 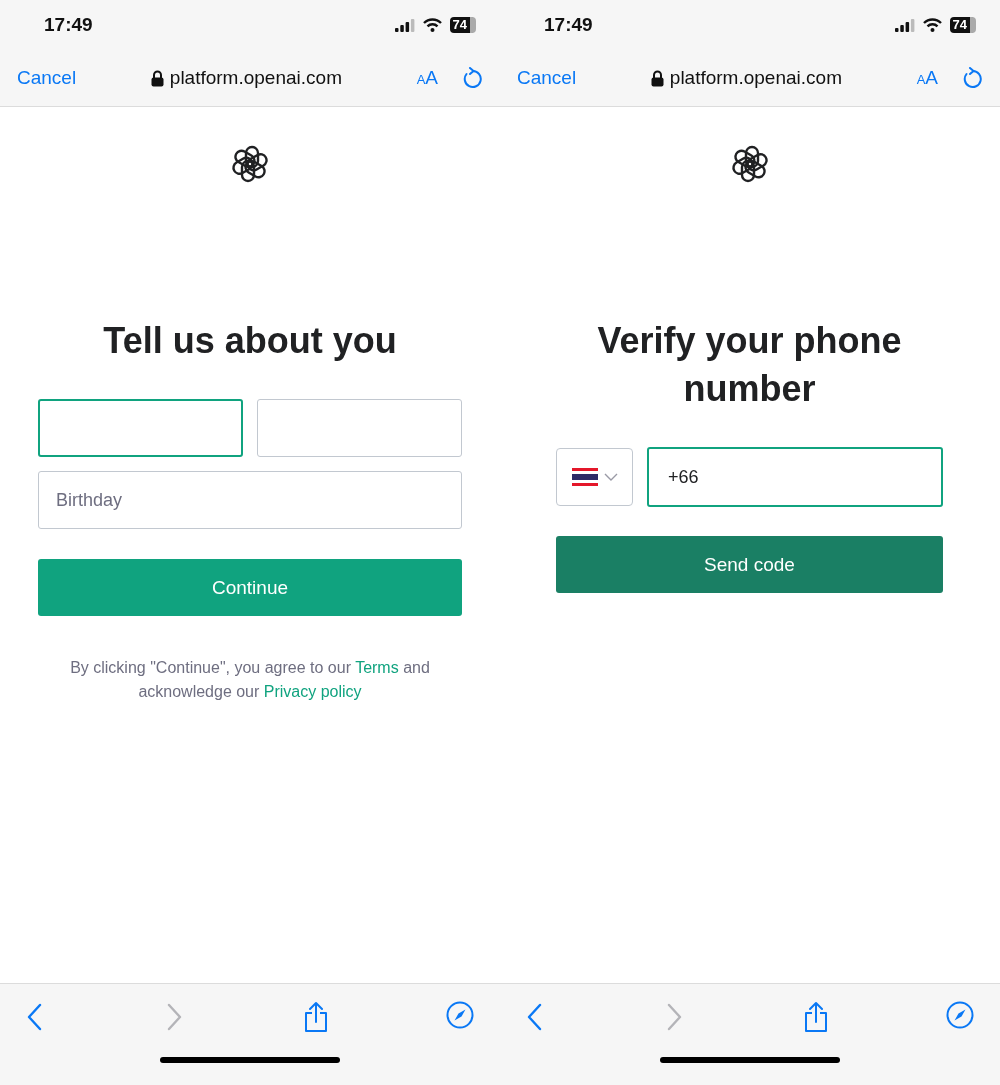 I want to click on terms-notice: By clicking "Continue", you agree to our Terms and acknowledge our Privacy policy, so click(x=250, y=680).